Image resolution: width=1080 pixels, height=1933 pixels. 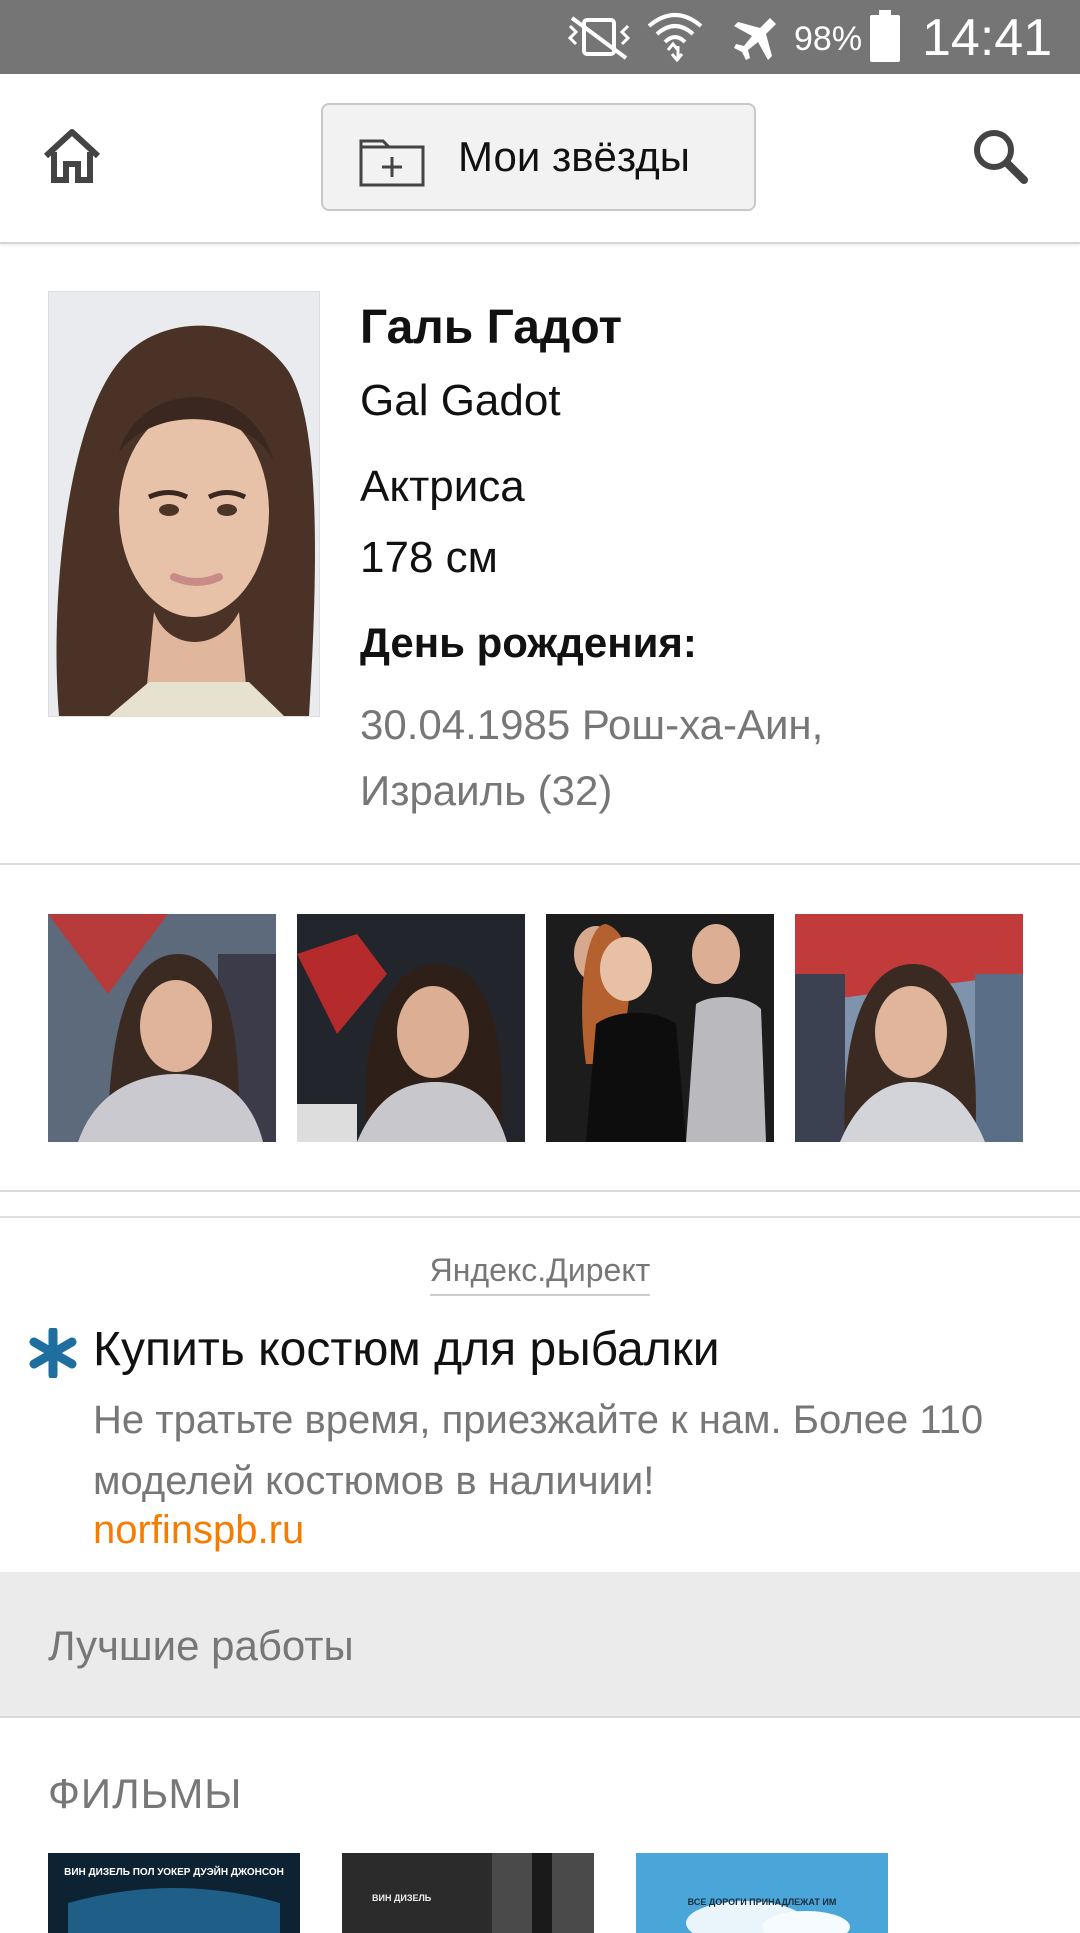 I want to click on actor-name-en: Gal Gadot, so click(x=460, y=400).